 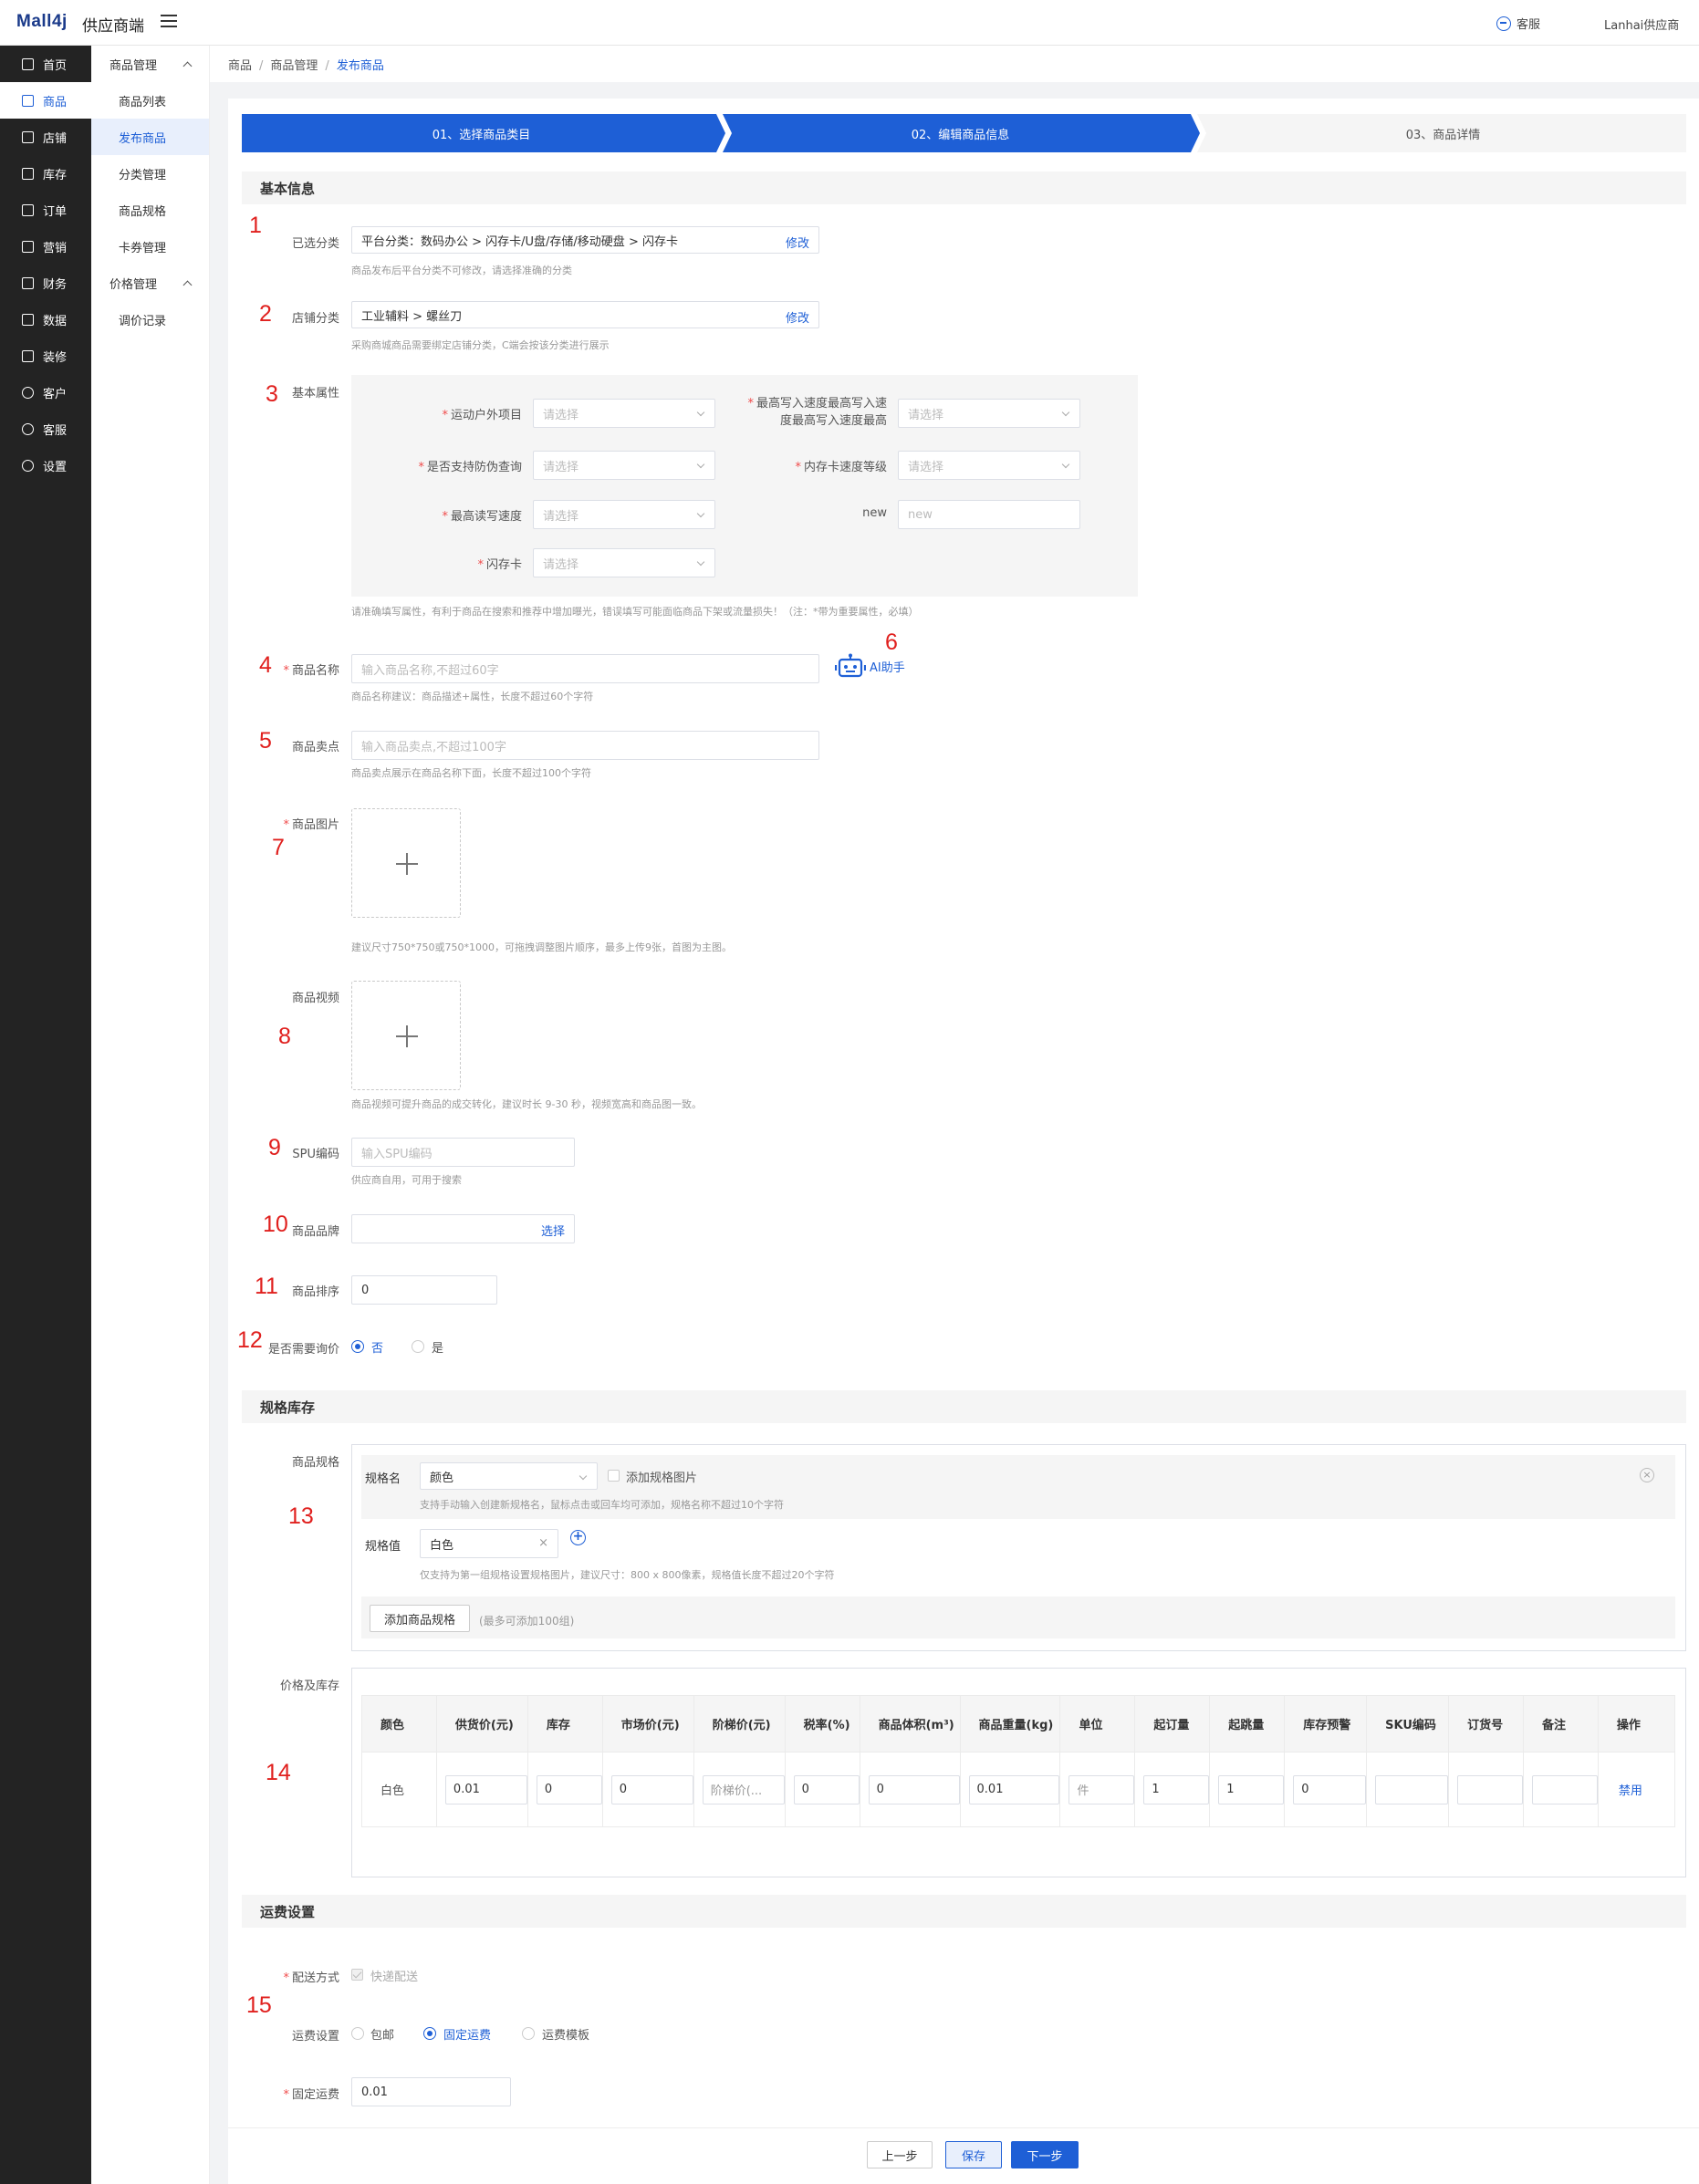 I want to click on nav-item-customer: 客户, so click(x=45, y=392).